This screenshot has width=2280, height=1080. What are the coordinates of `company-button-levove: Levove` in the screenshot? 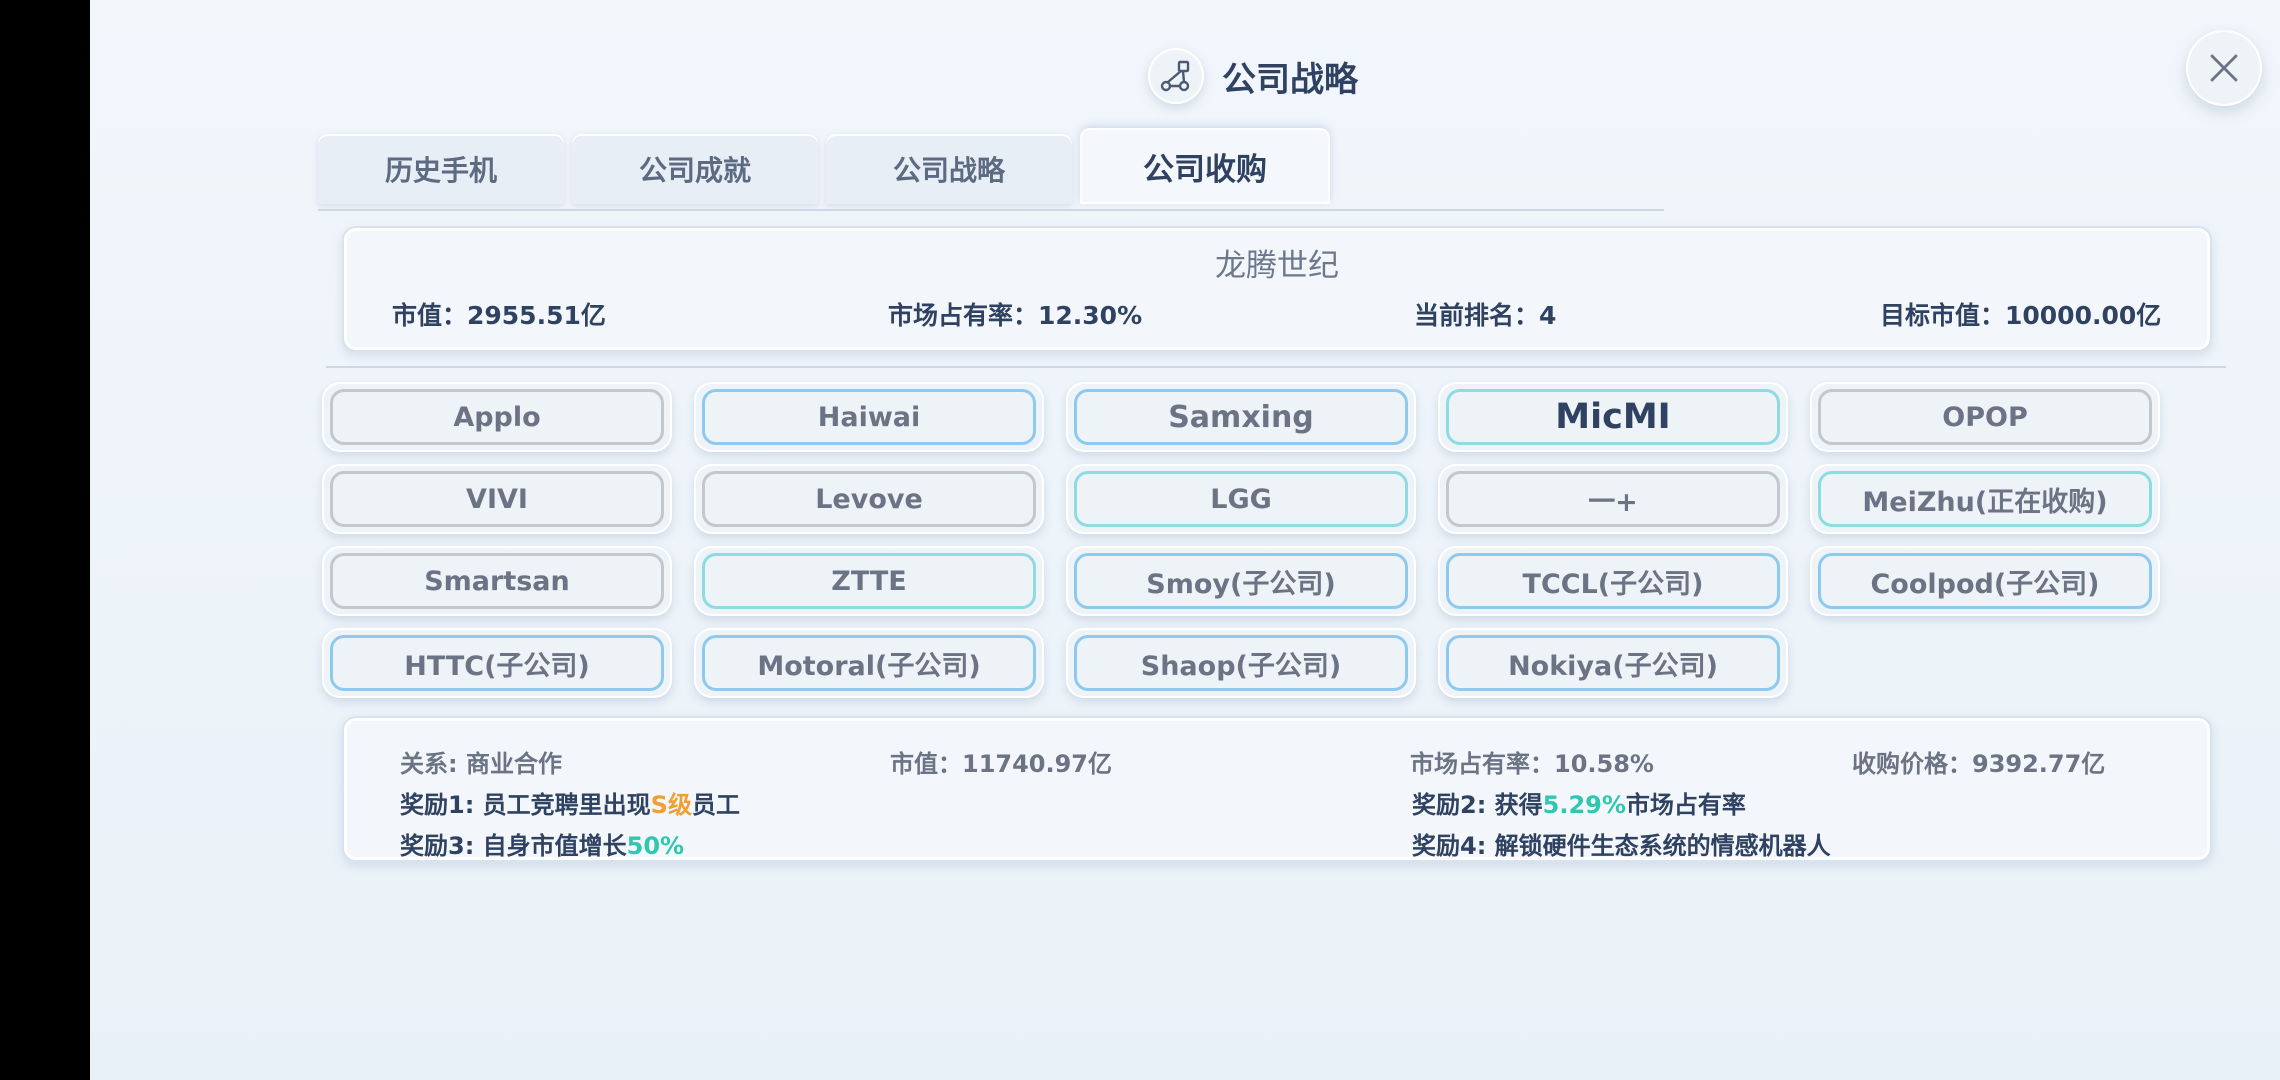 It's located at (869, 499).